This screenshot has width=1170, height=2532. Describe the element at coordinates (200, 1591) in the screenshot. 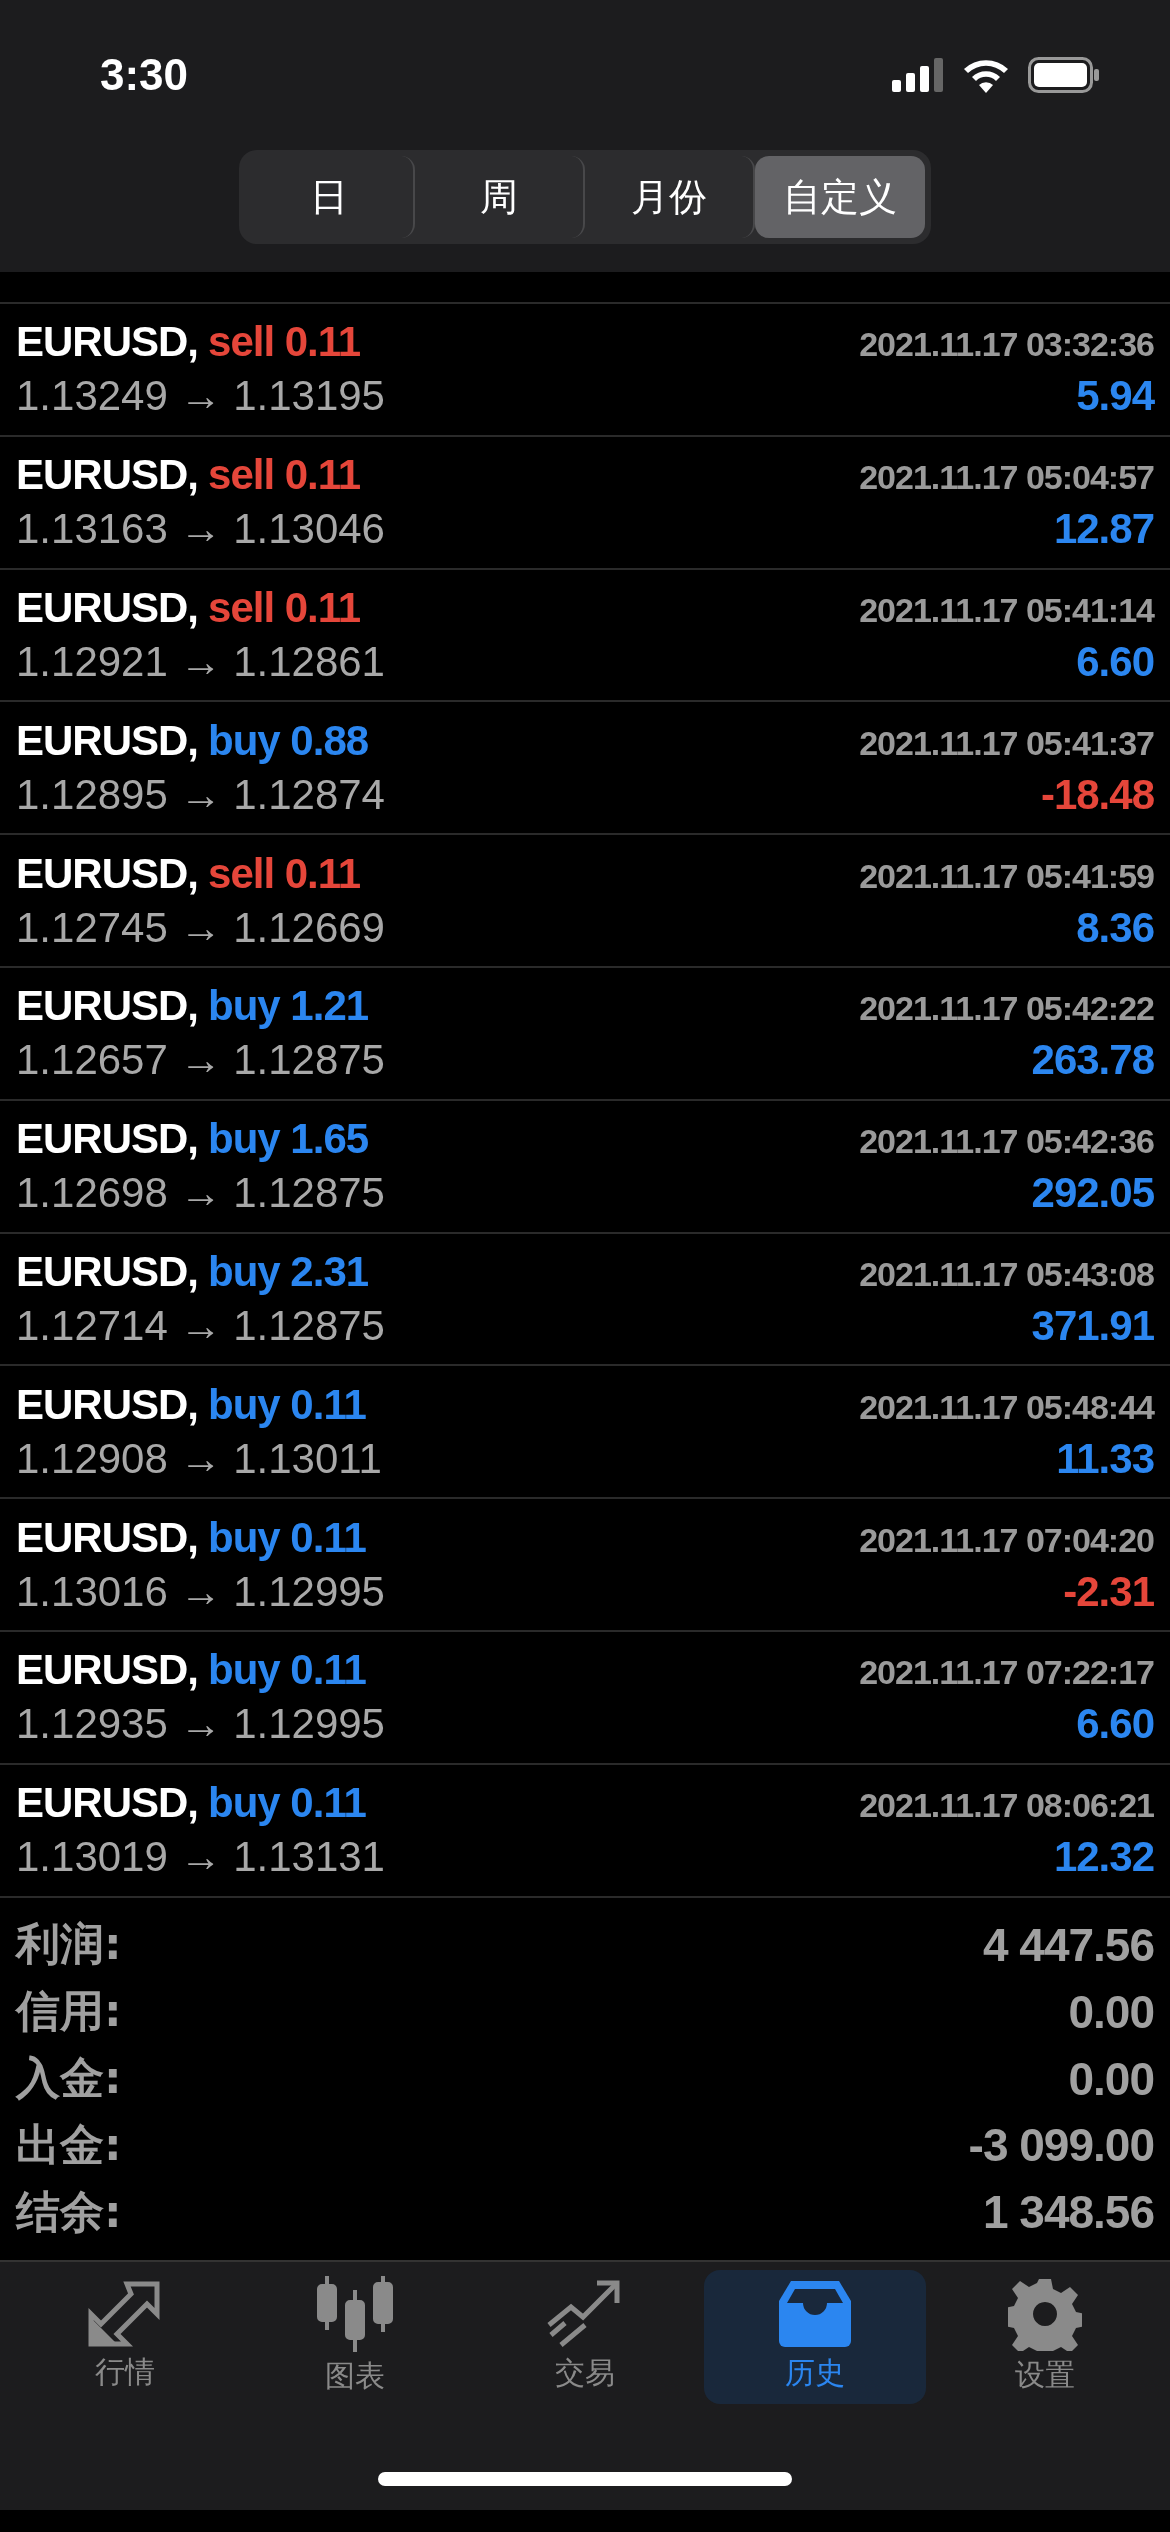

I see `price-range: 1.13016 → 1.12995` at that location.